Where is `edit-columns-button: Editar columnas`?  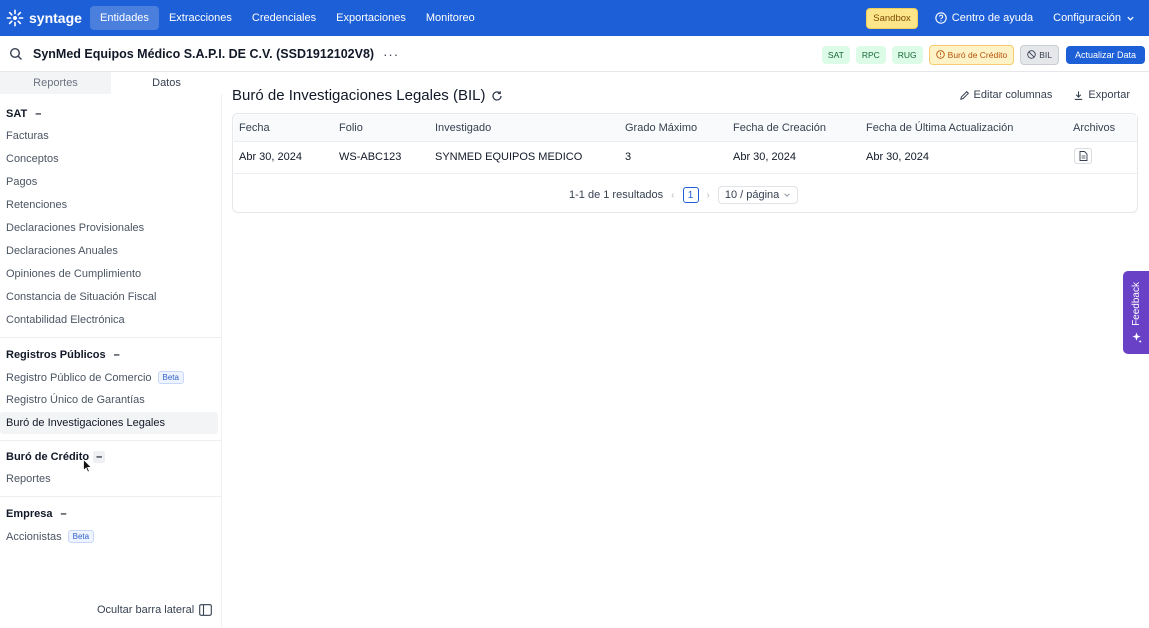
edit-columns-button: Editar columnas is located at coordinates (1006, 95).